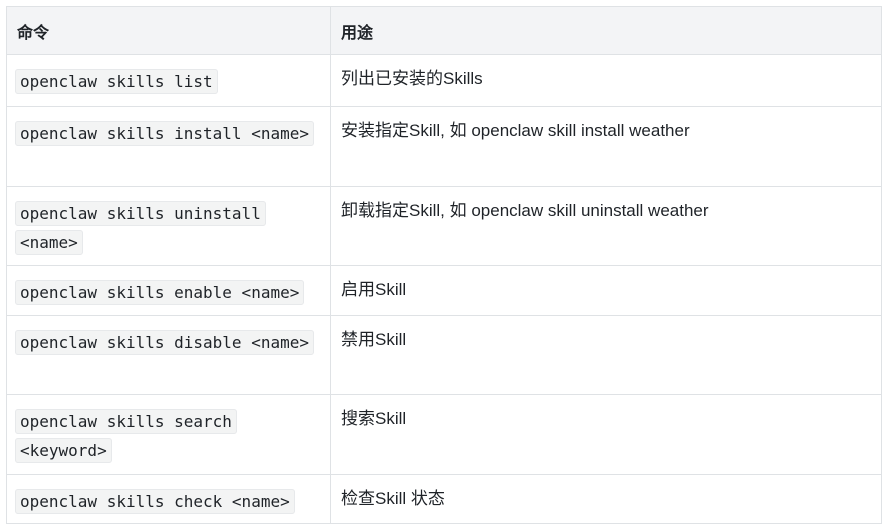 The width and height of the screenshot is (887, 524). Describe the element at coordinates (606, 355) in the screenshot. I see `purpose-cell: 禁用Skill` at that location.